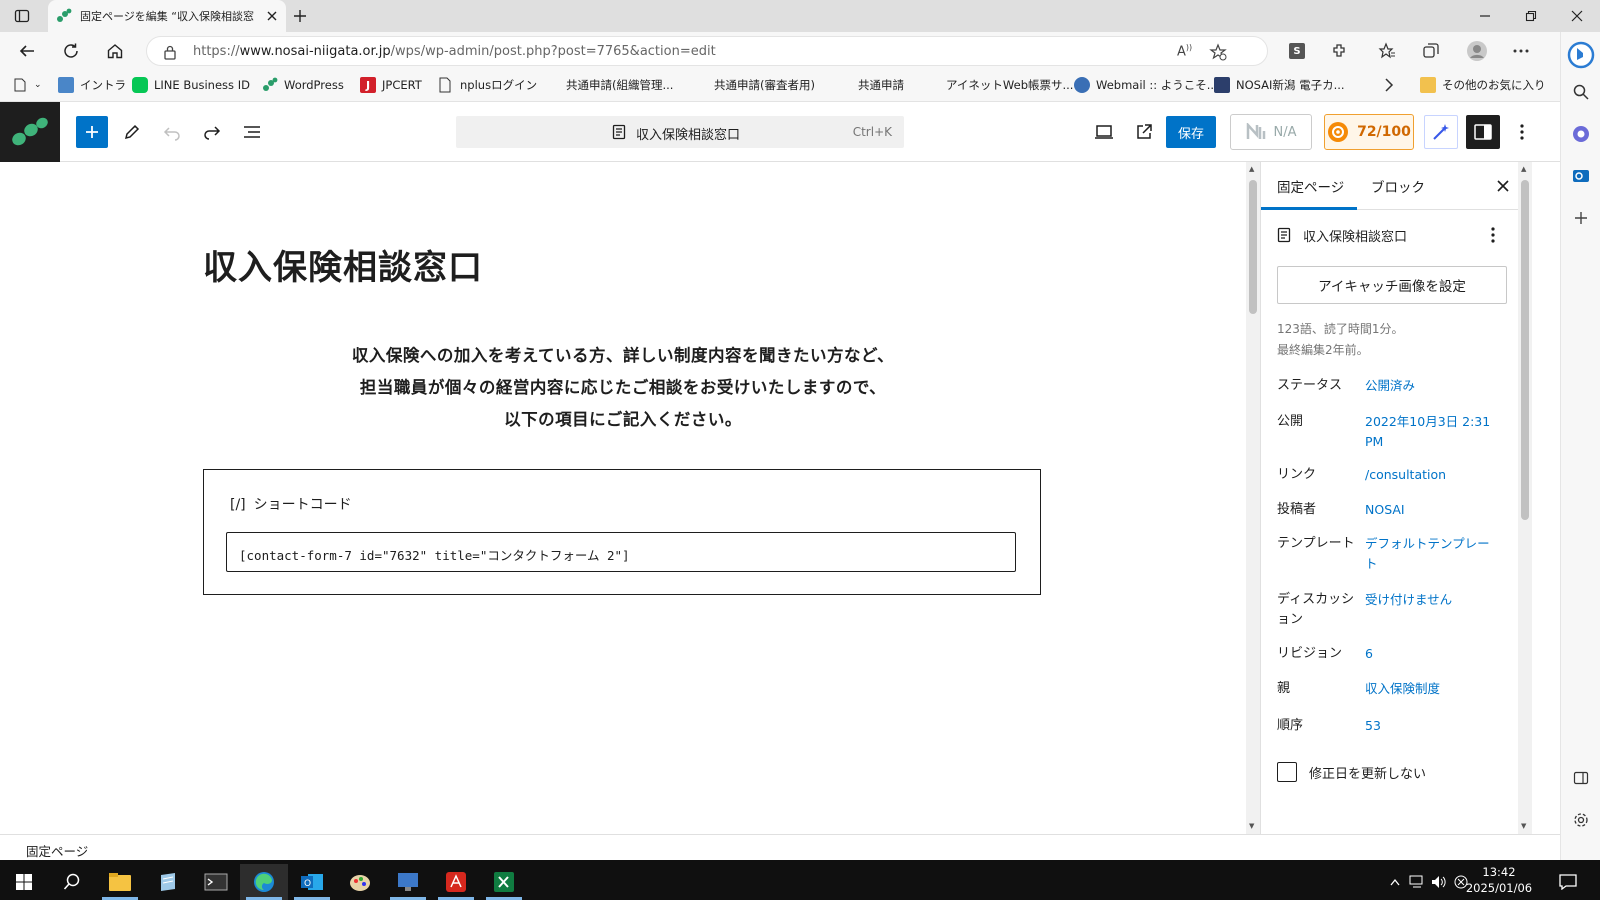 The width and height of the screenshot is (1600, 900). Describe the element at coordinates (191, 85) in the screenshot. I see `bookmark-line-business: LINE Business ID` at that location.